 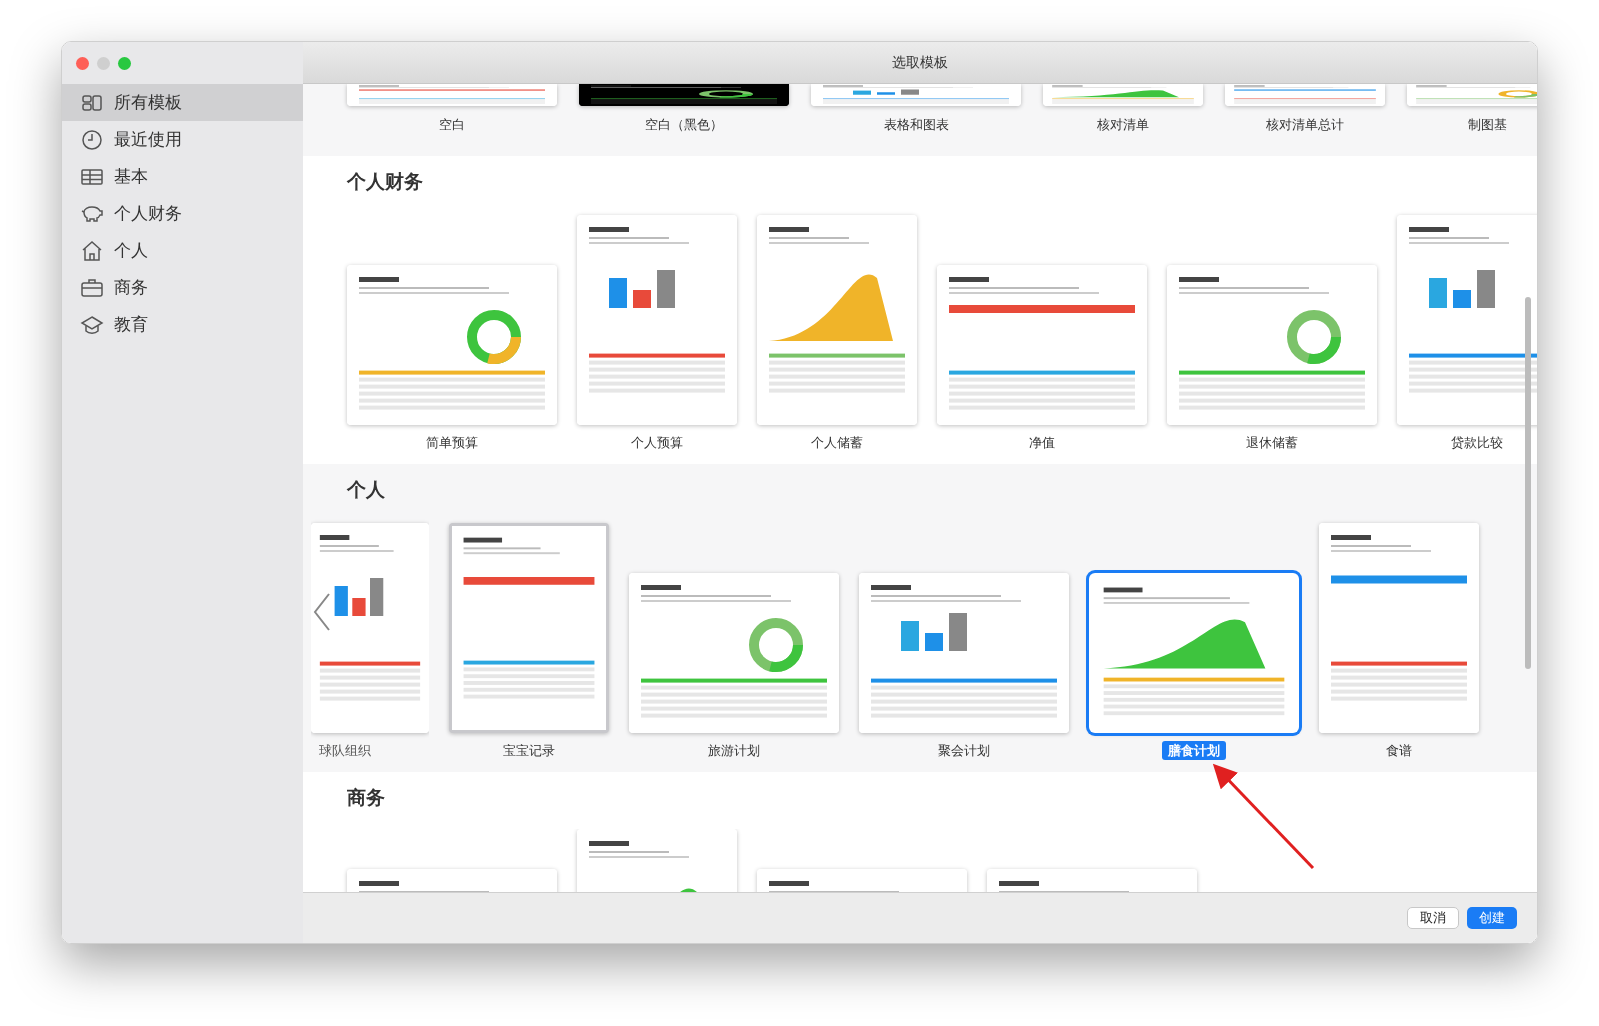 What do you see at coordinates (1042, 442) in the screenshot?
I see `template-label: 净值` at bounding box center [1042, 442].